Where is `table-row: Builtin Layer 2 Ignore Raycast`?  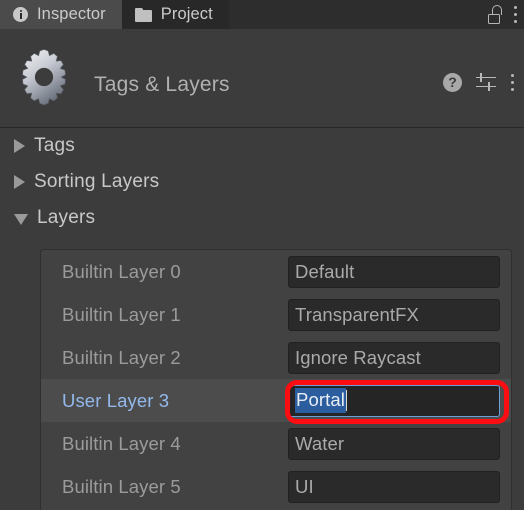 table-row: Builtin Layer 2 Ignore Raycast is located at coordinates (276, 357).